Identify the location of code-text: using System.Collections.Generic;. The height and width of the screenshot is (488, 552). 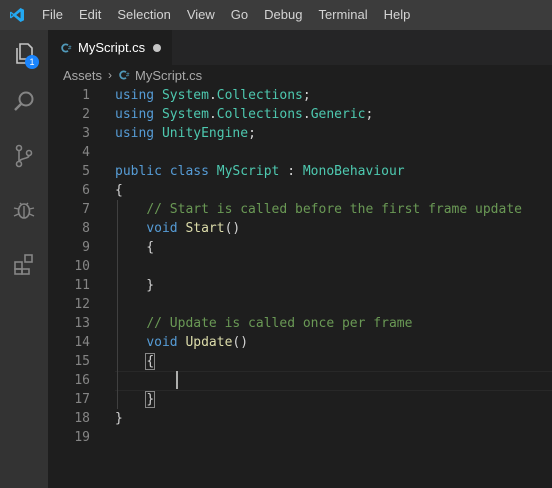
(244, 114).